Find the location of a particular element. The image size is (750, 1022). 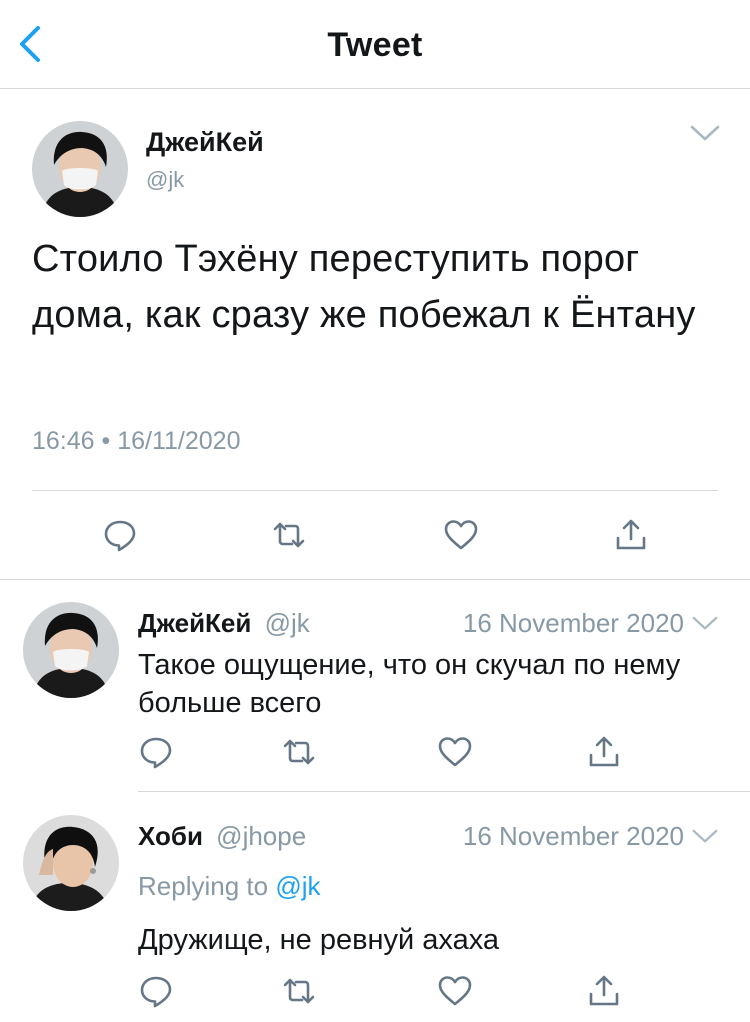

page-title: Tweet is located at coordinates (375, 45).